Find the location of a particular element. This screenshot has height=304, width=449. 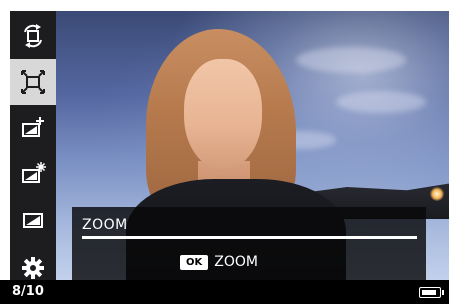

status-bar: 8/10 is located at coordinates (224, 292).